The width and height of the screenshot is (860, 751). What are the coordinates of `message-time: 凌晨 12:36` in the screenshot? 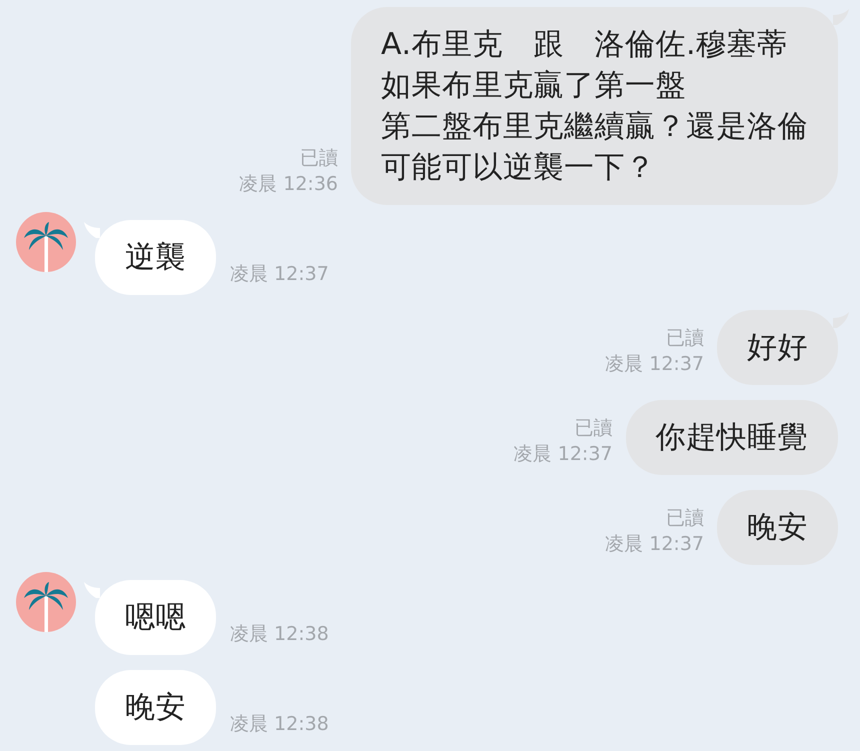 It's located at (288, 184).